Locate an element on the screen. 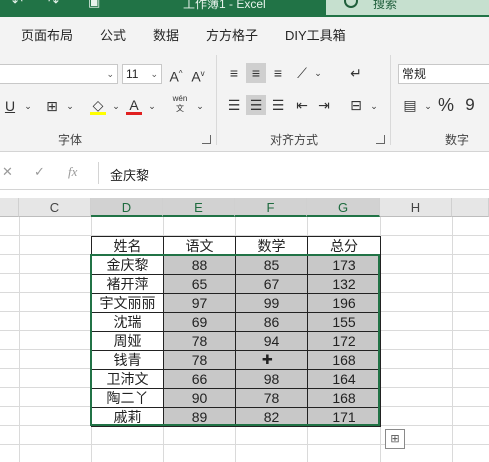  column-header-e: E is located at coordinates (199, 207).